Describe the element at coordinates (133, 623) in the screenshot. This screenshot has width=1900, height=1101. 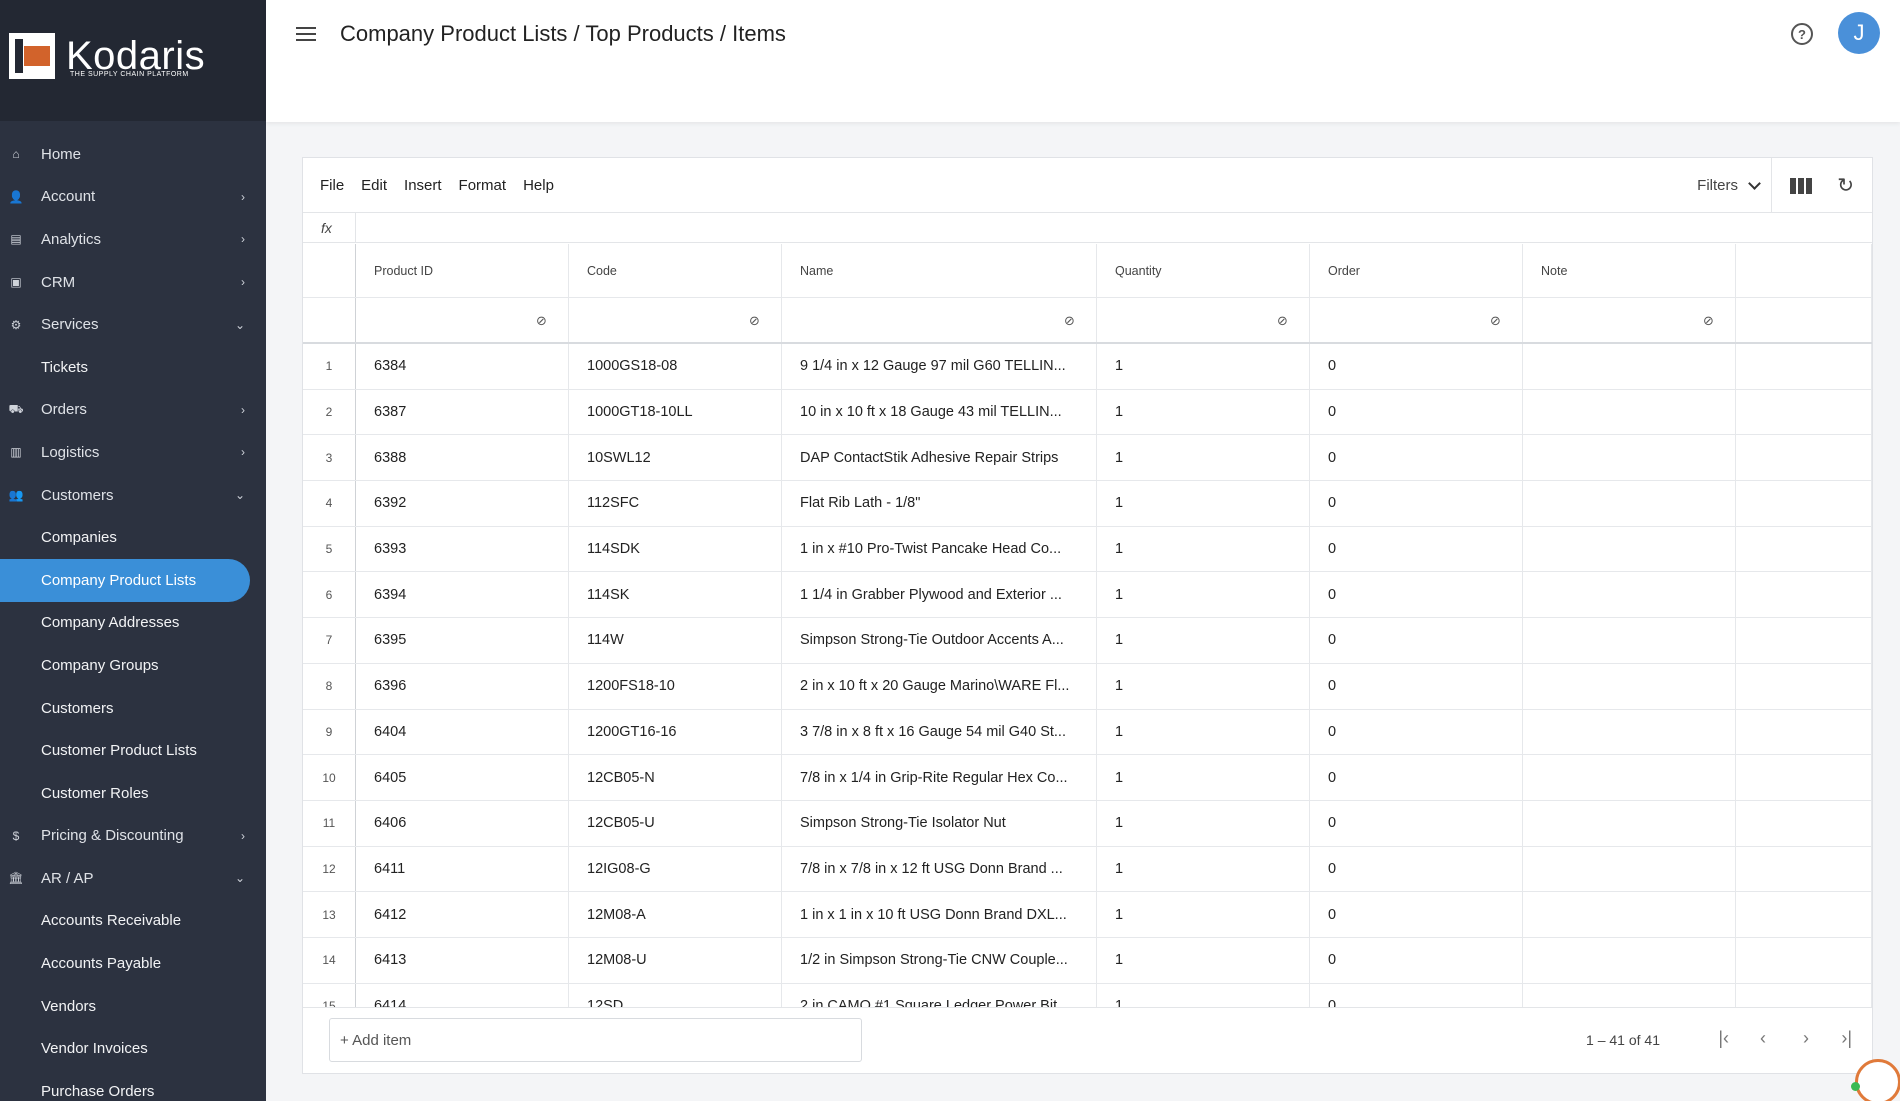
I see `sidebar-item-company-addresses: Company Addresses` at that location.